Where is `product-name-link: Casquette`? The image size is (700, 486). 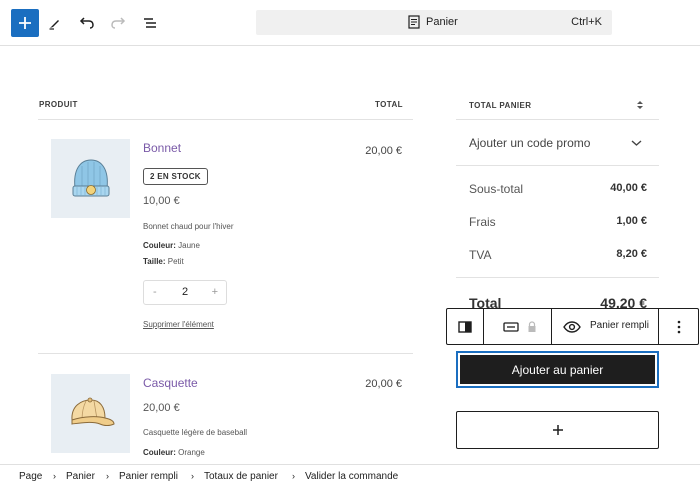 product-name-link: Casquette is located at coordinates (170, 383).